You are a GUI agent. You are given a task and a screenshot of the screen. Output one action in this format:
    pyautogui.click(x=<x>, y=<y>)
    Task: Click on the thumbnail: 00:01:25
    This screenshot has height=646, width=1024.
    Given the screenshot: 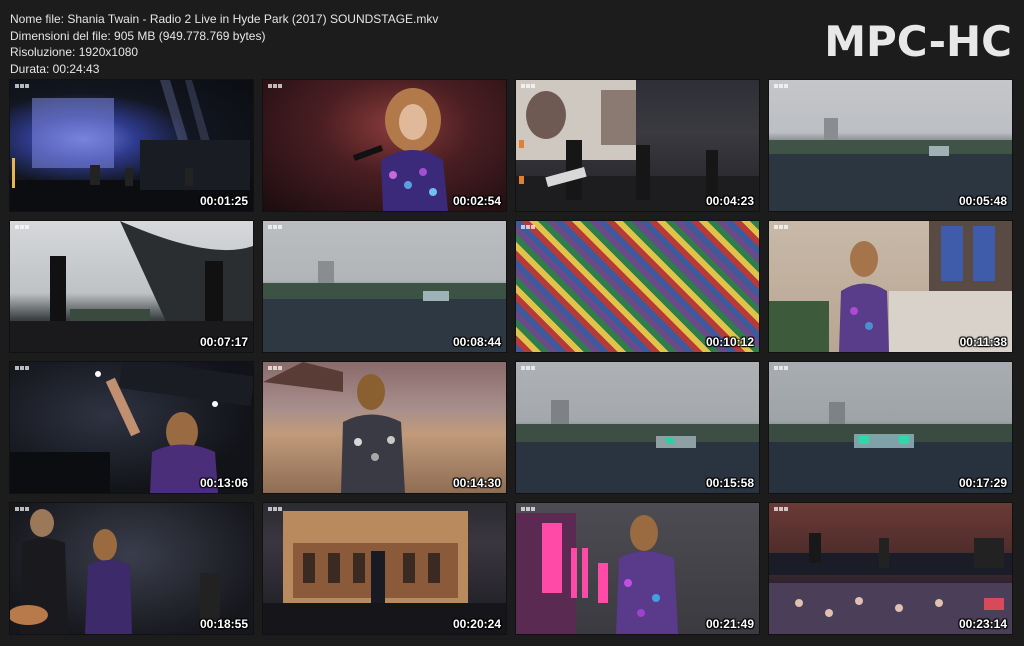 What is the action you would take?
    pyautogui.click(x=131, y=145)
    